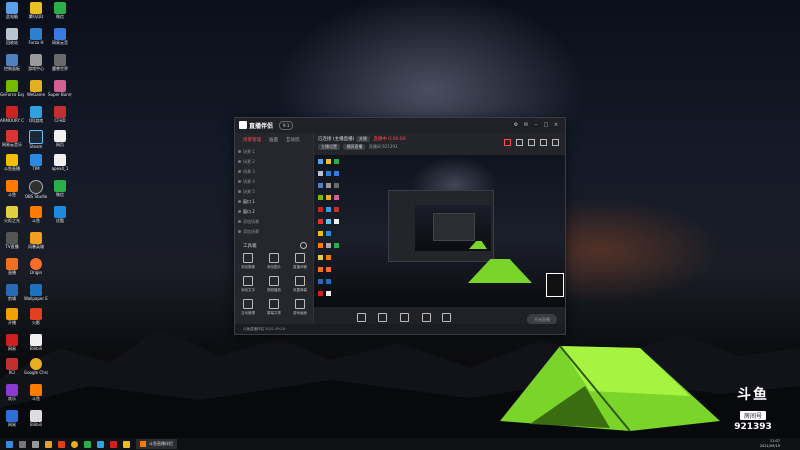  Describe the element at coordinates (12, 88) in the screenshot. I see `desktop-icon: GeForce Experience` at that location.